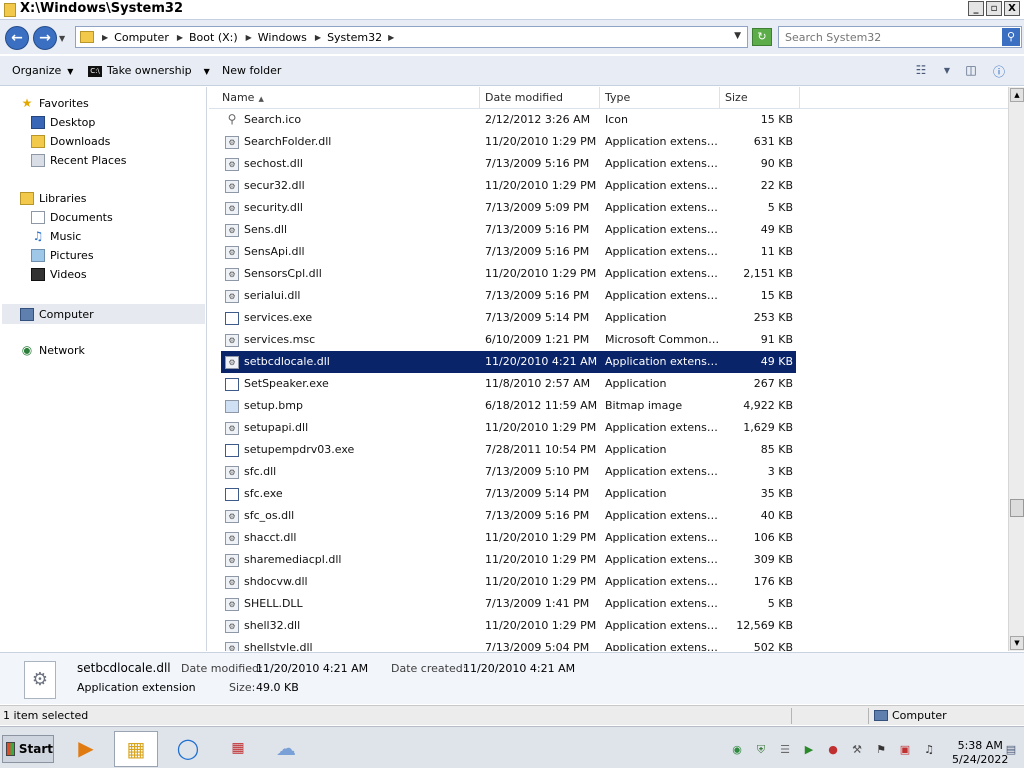 The height and width of the screenshot is (768, 1024). Describe the element at coordinates (762, 37) in the screenshot. I see `refresh-button: ↻` at that location.